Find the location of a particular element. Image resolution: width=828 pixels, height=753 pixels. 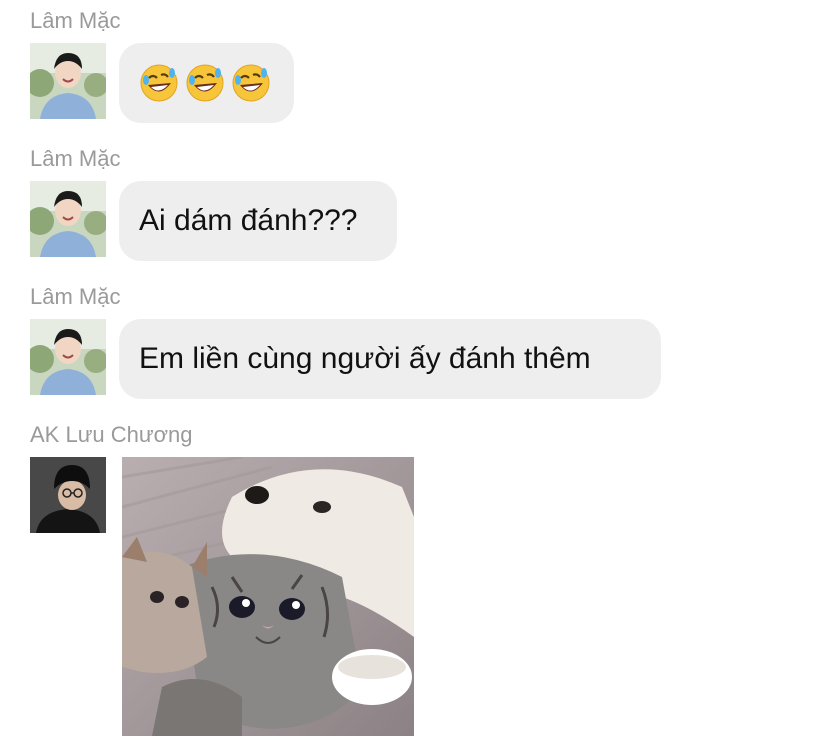

crying-cat-dog-image-icon is located at coordinates (268, 596).